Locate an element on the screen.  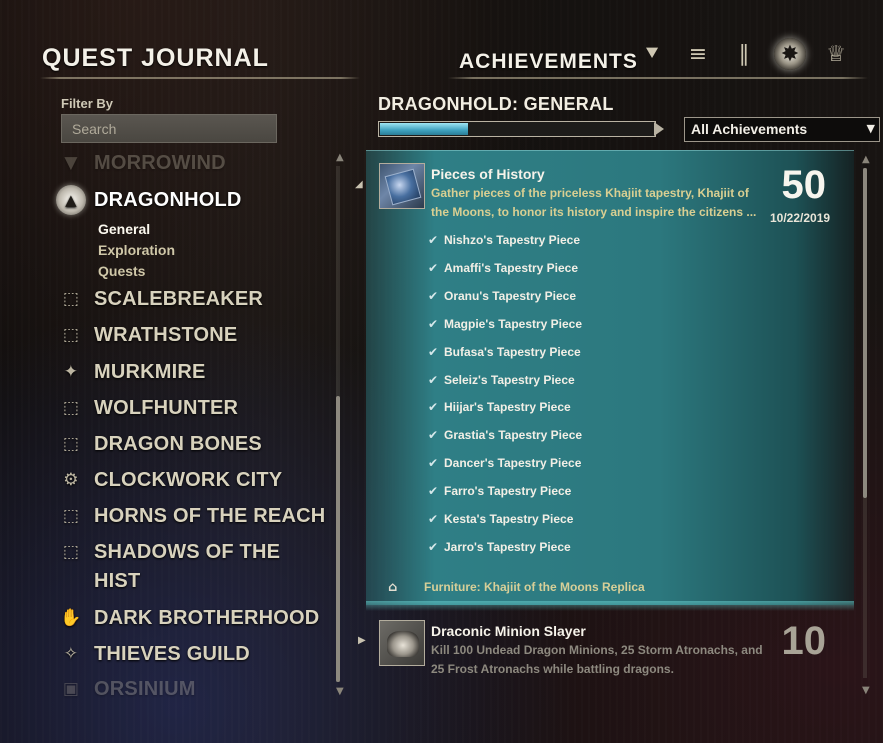
criteria-item: ✔ Seleiz's Tapestry Piece is located at coordinates (501, 380).